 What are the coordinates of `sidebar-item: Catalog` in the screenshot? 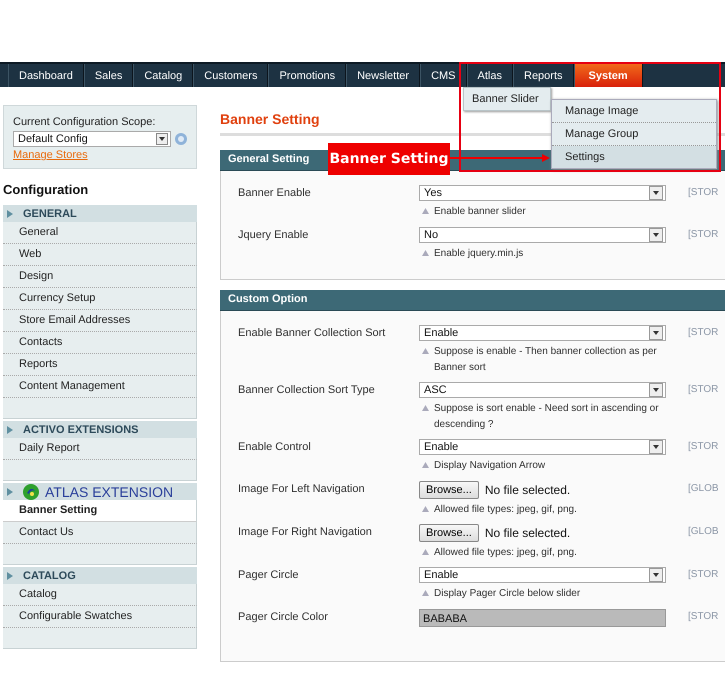 It's located at (100, 595).